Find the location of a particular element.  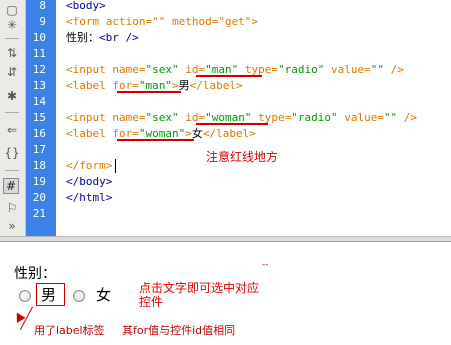

line-number: 14 is located at coordinates (39, 101).